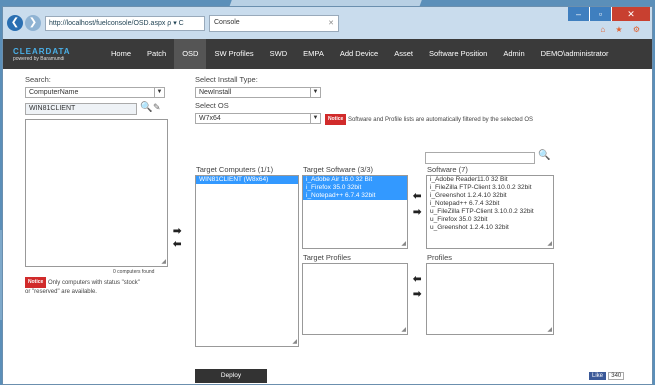  Describe the element at coordinates (96, 193) in the screenshot. I see `computer-results-list: ◢` at that location.